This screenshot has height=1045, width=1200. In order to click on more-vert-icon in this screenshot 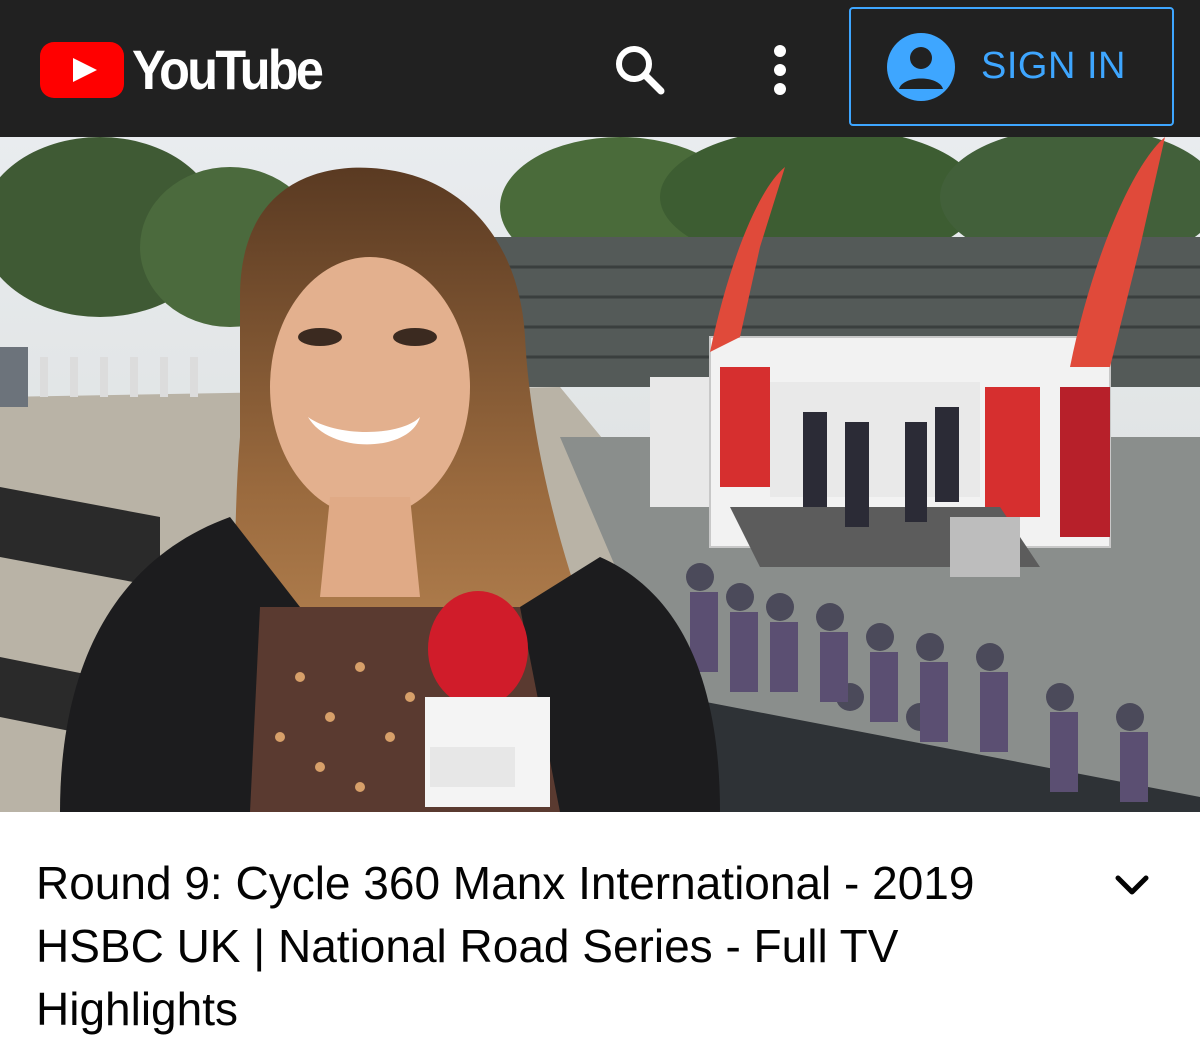, I will do `click(780, 70)`.